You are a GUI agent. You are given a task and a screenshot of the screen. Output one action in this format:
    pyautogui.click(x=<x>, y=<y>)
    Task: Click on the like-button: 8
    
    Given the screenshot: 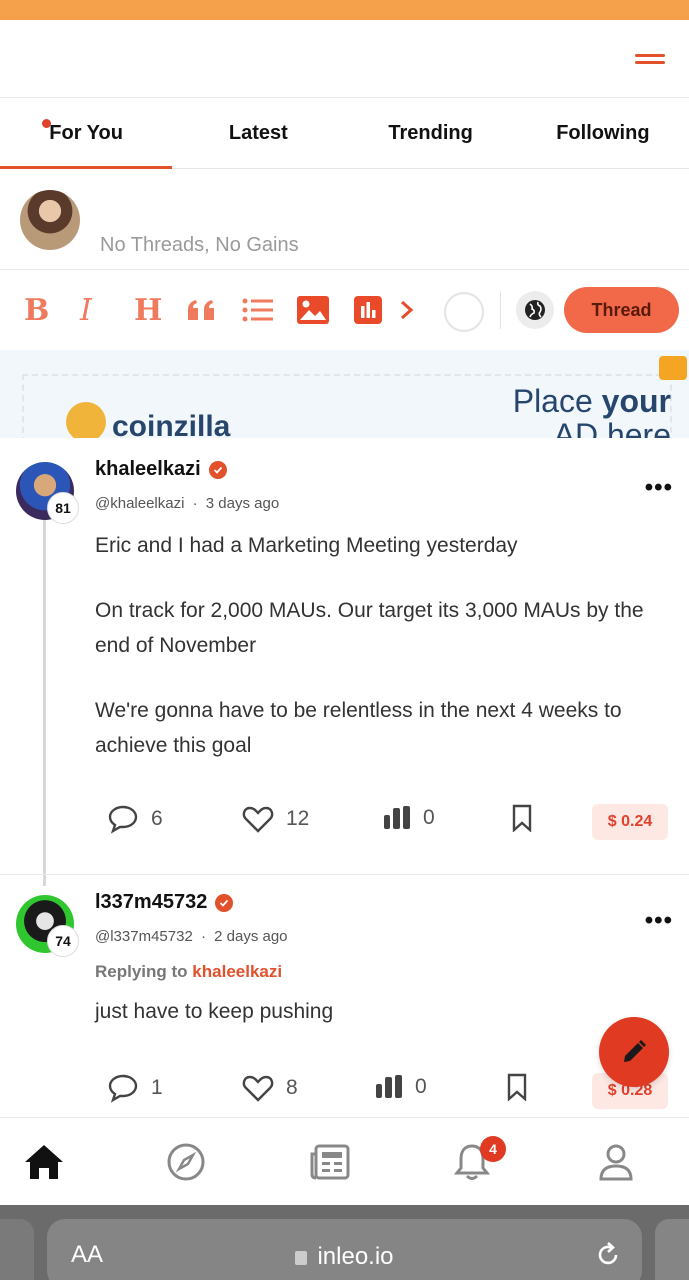 What is the action you would take?
    pyautogui.click(x=270, y=1088)
    